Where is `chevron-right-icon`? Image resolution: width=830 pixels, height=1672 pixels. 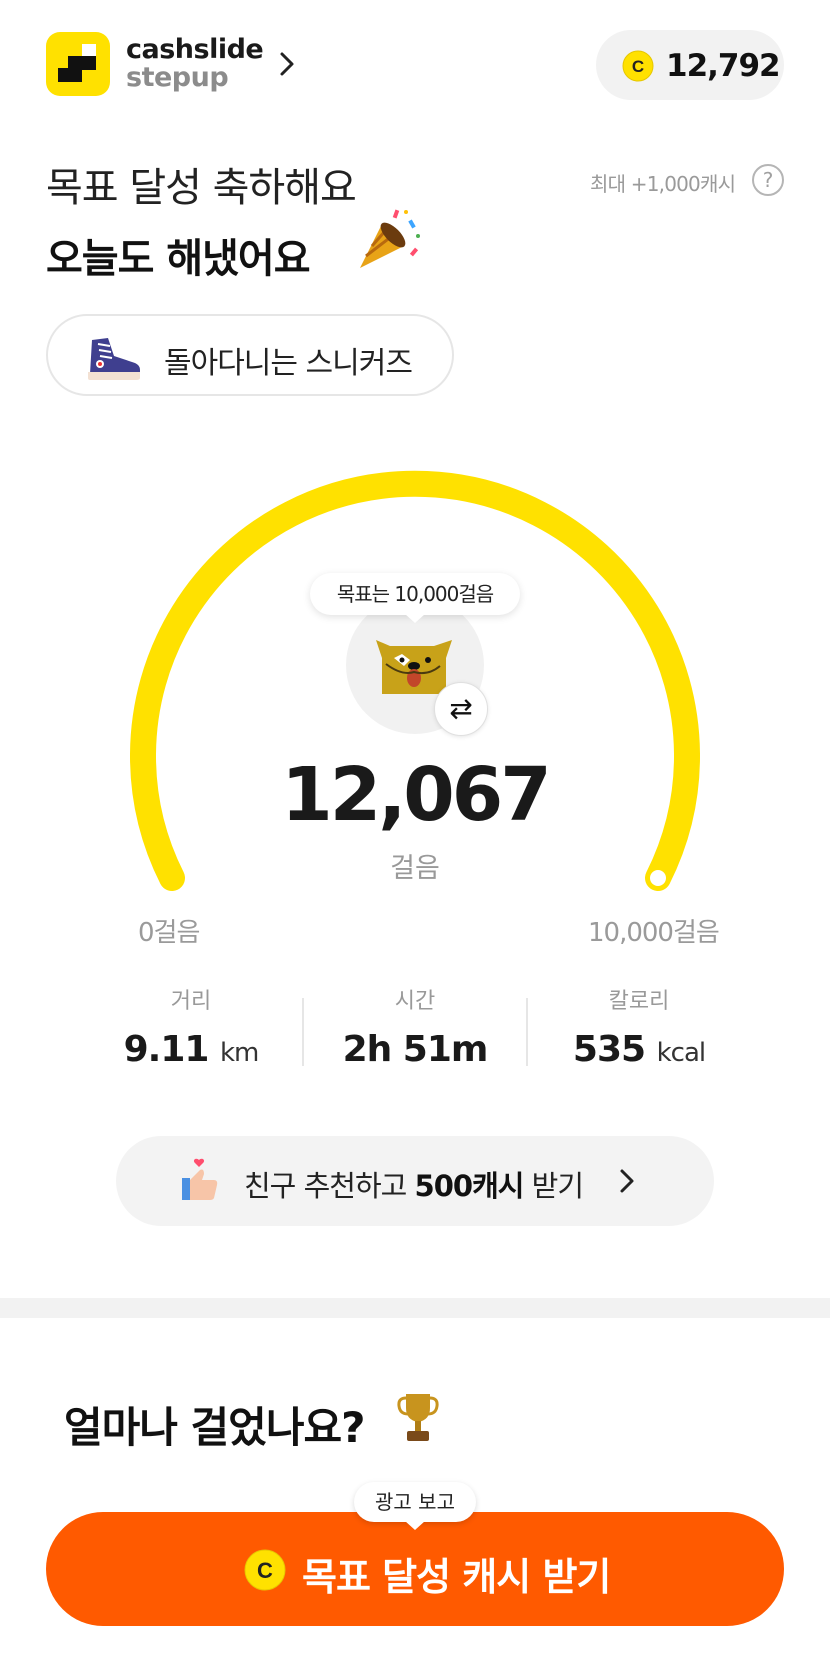
chevron-right-icon is located at coordinates (627, 1183).